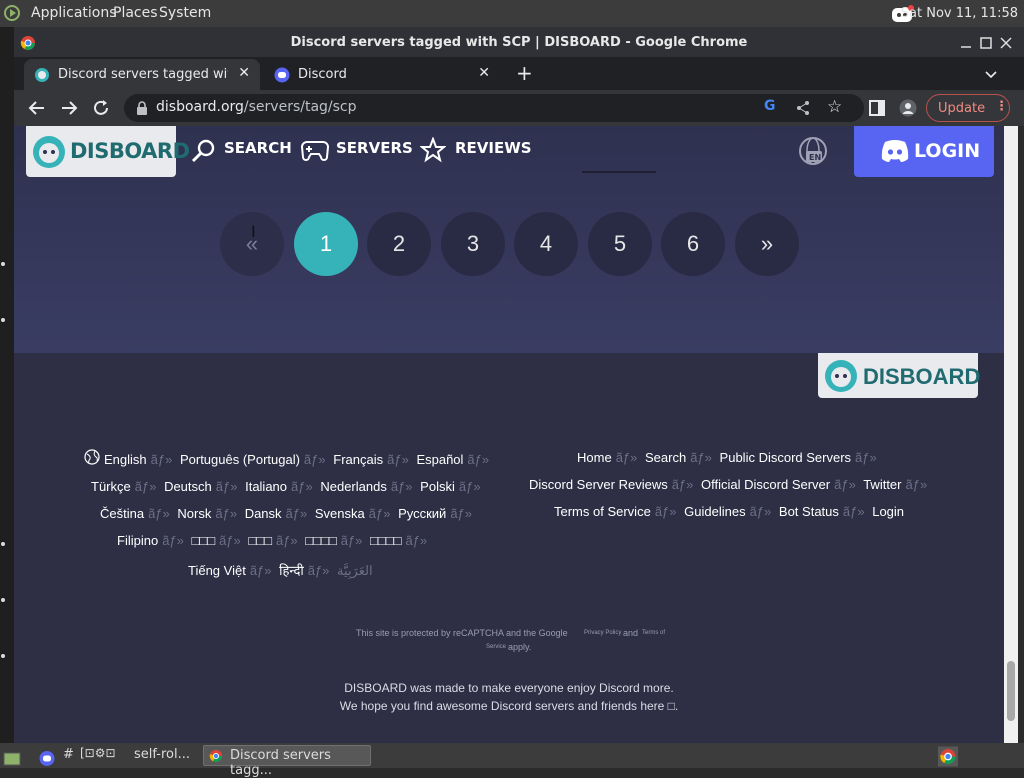  Describe the element at coordinates (665, 457) in the screenshot. I see `link-search: Search` at that location.